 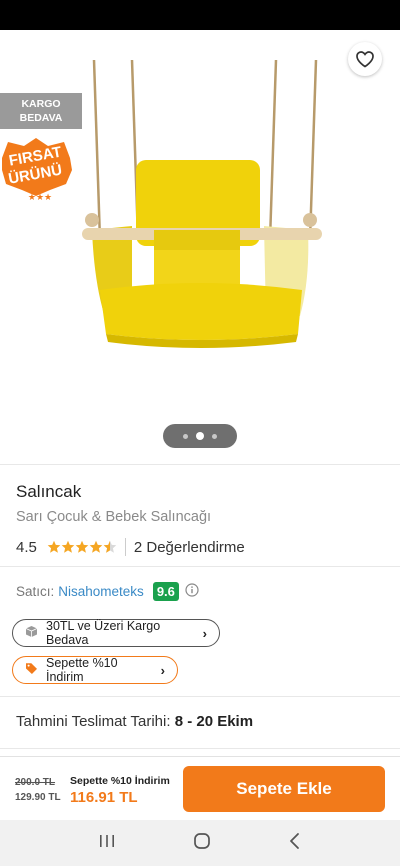 What do you see at coordinates (107, 843) in the screenshot?
I see `recent-apps-icon` at bounding box center [107, 843].